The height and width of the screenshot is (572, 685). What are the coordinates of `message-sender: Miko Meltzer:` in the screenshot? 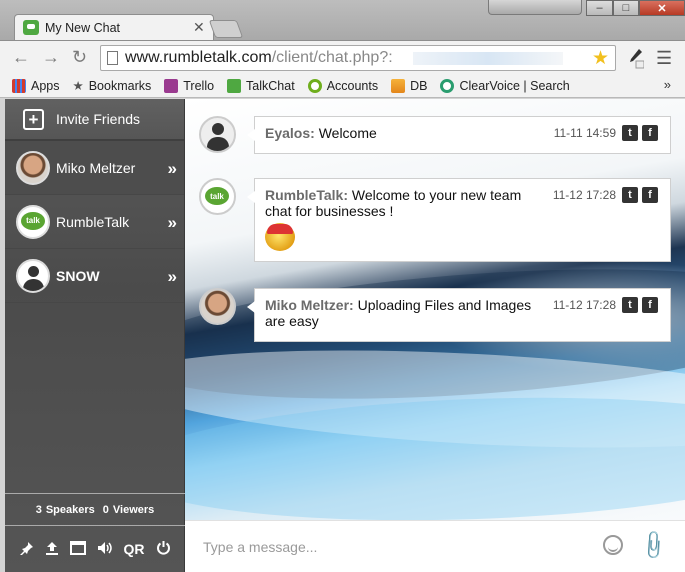 It's located at (309, 305).